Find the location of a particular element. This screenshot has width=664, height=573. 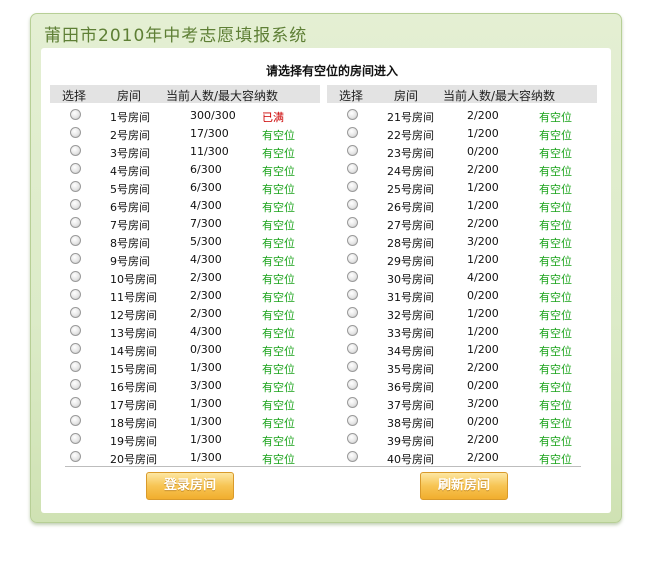

room-name: 12号房间 is located at coordinates (133, 315).